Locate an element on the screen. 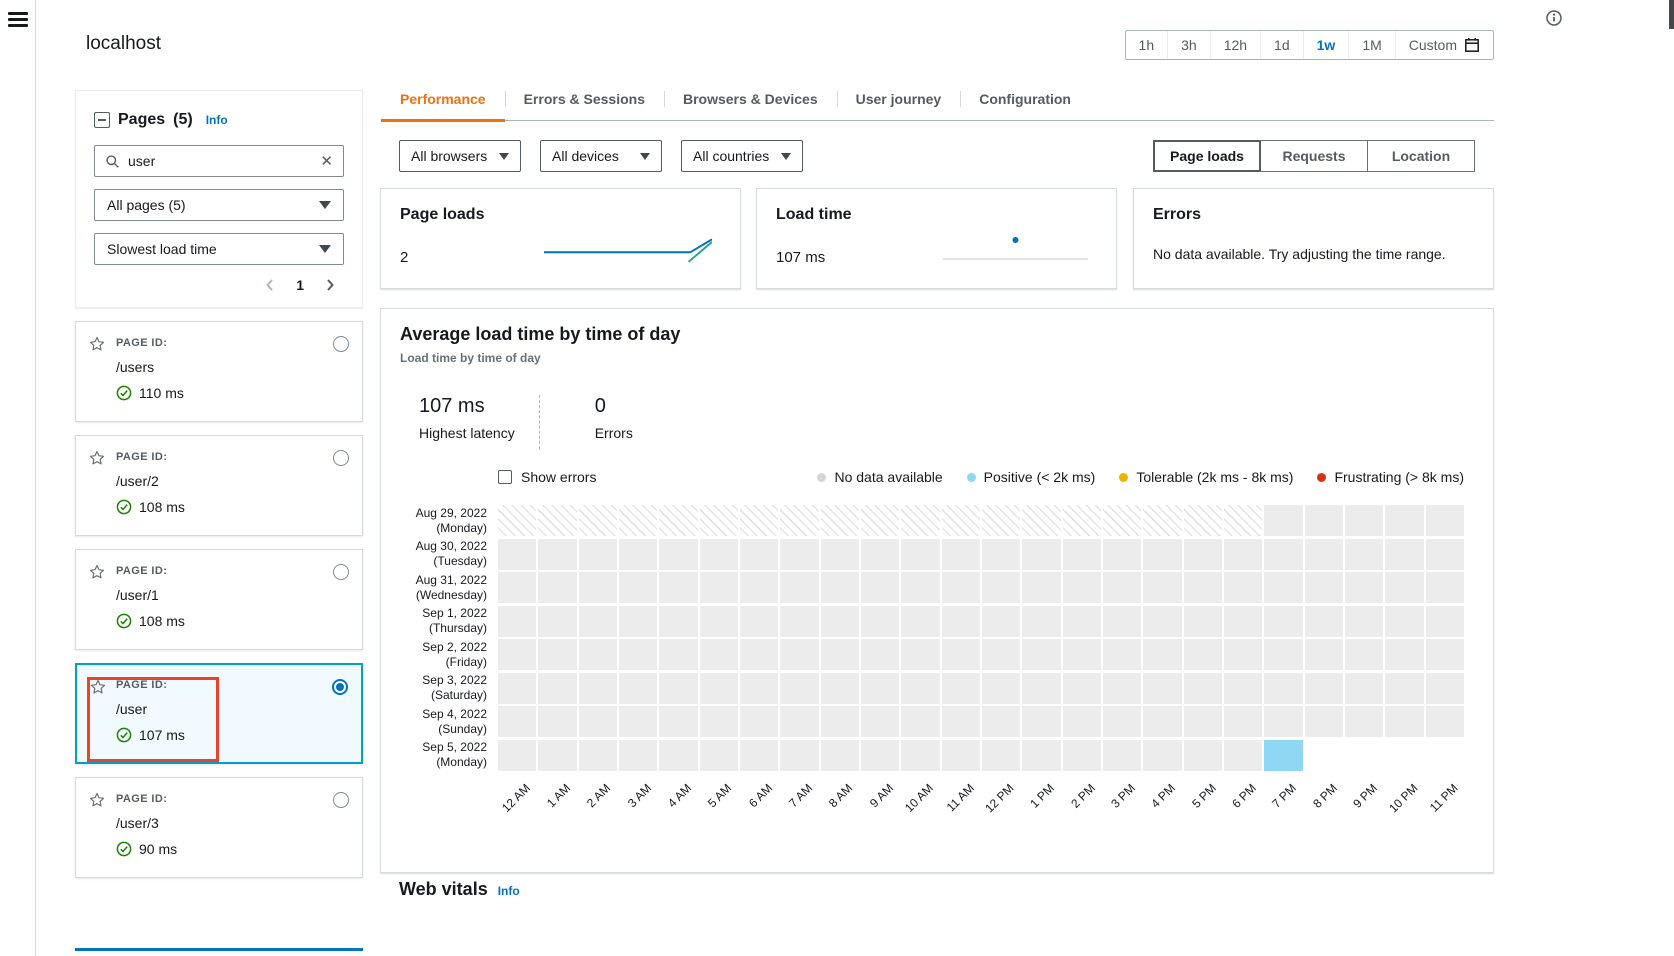  pages-filter-select: All pages (5) is located at coordinates (219, 205).